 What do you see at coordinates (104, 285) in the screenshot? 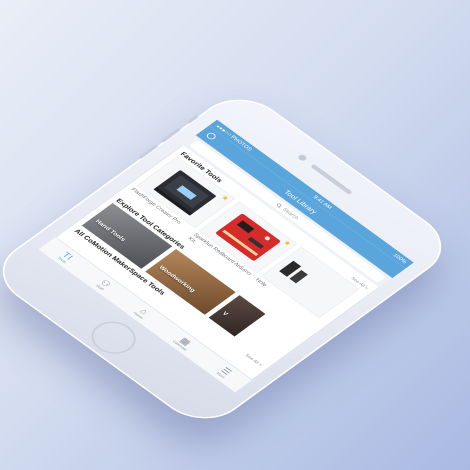
I see `tab-staff: ⚇ Staff` at bounding box center [104, 285].